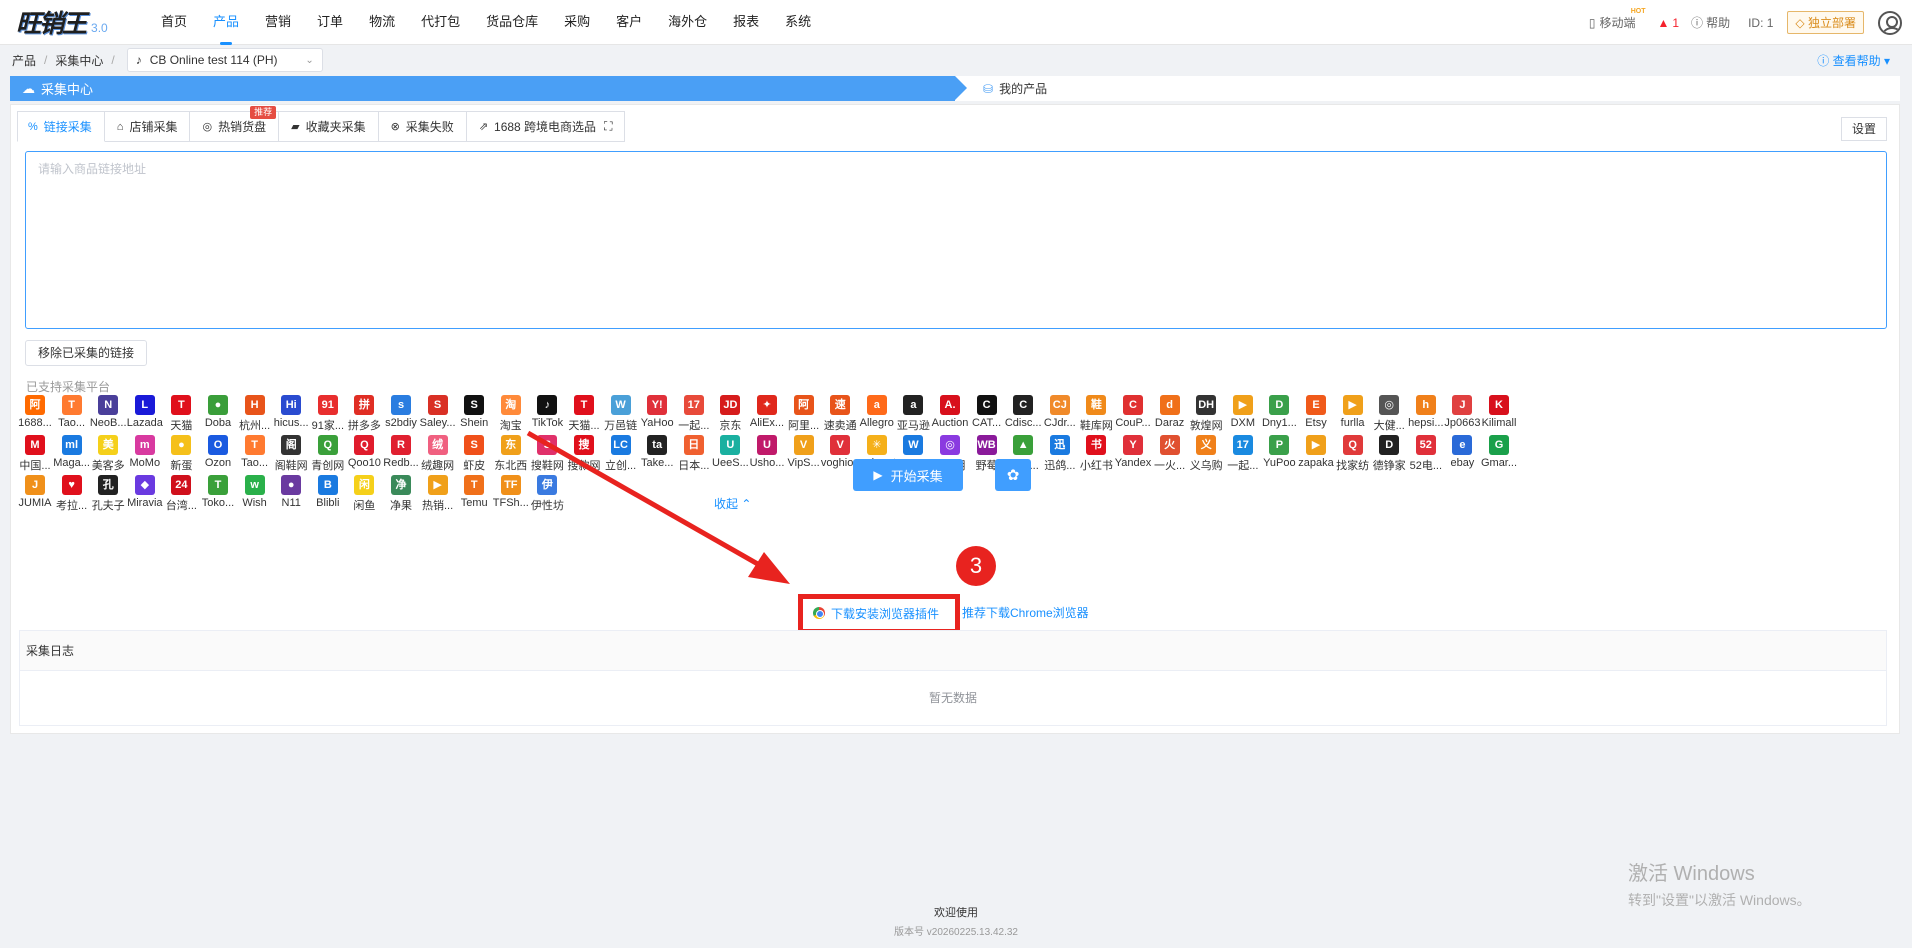 The image size is (1912, 948). Describe the element at coordinates (1096, 445) in the screenshot. I see `platform-logo-icon: 书` at that location.